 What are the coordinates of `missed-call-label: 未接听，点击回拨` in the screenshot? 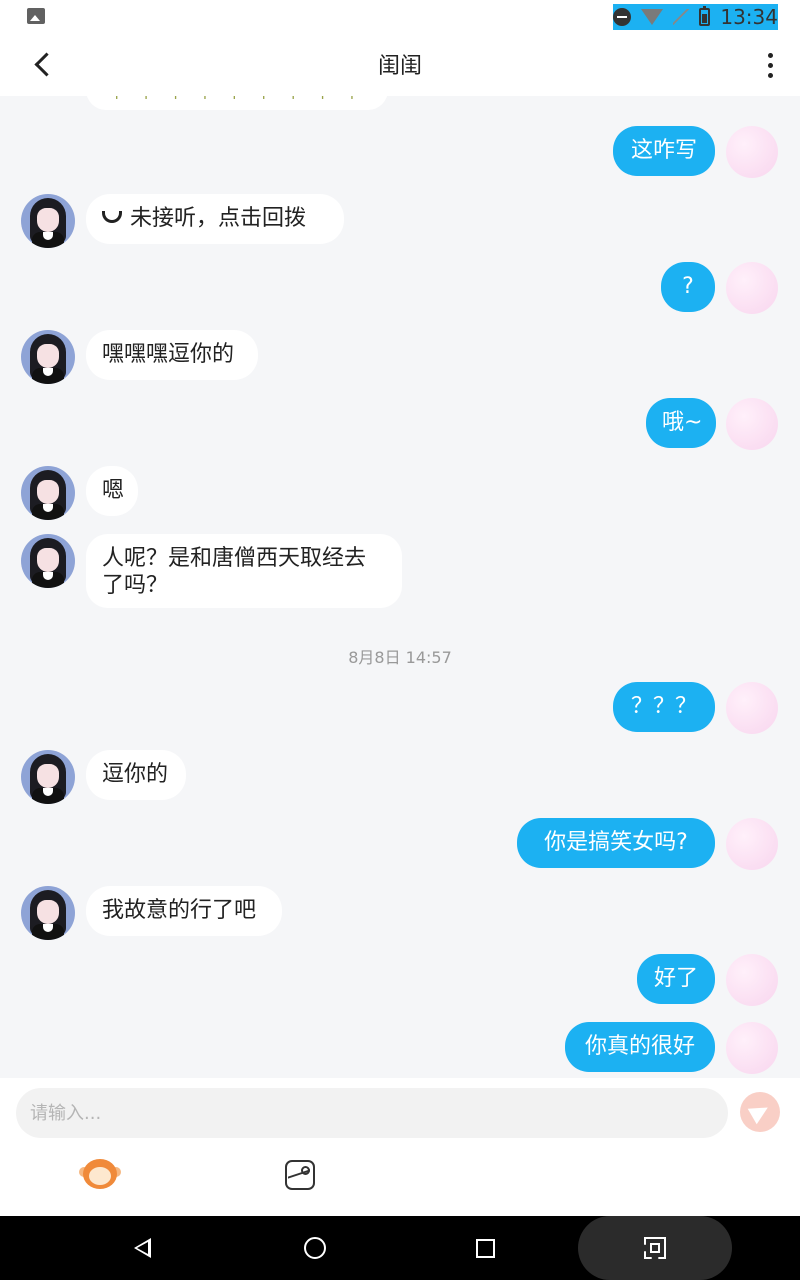 It's located at (218, 218).